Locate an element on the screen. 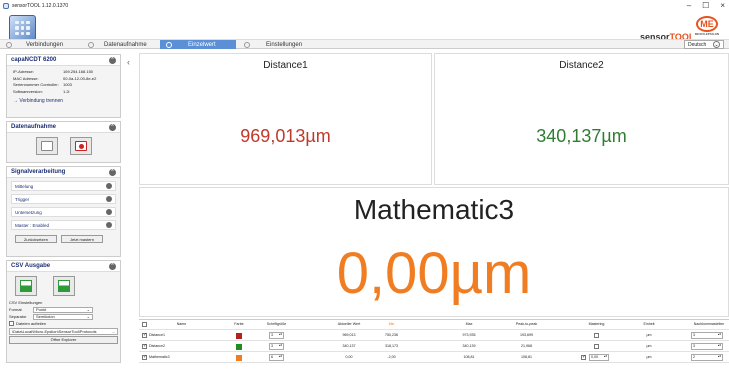 The height and width of the screenshot is (373, 729). row-name: Distance2 is located at coordinates (157, 346).